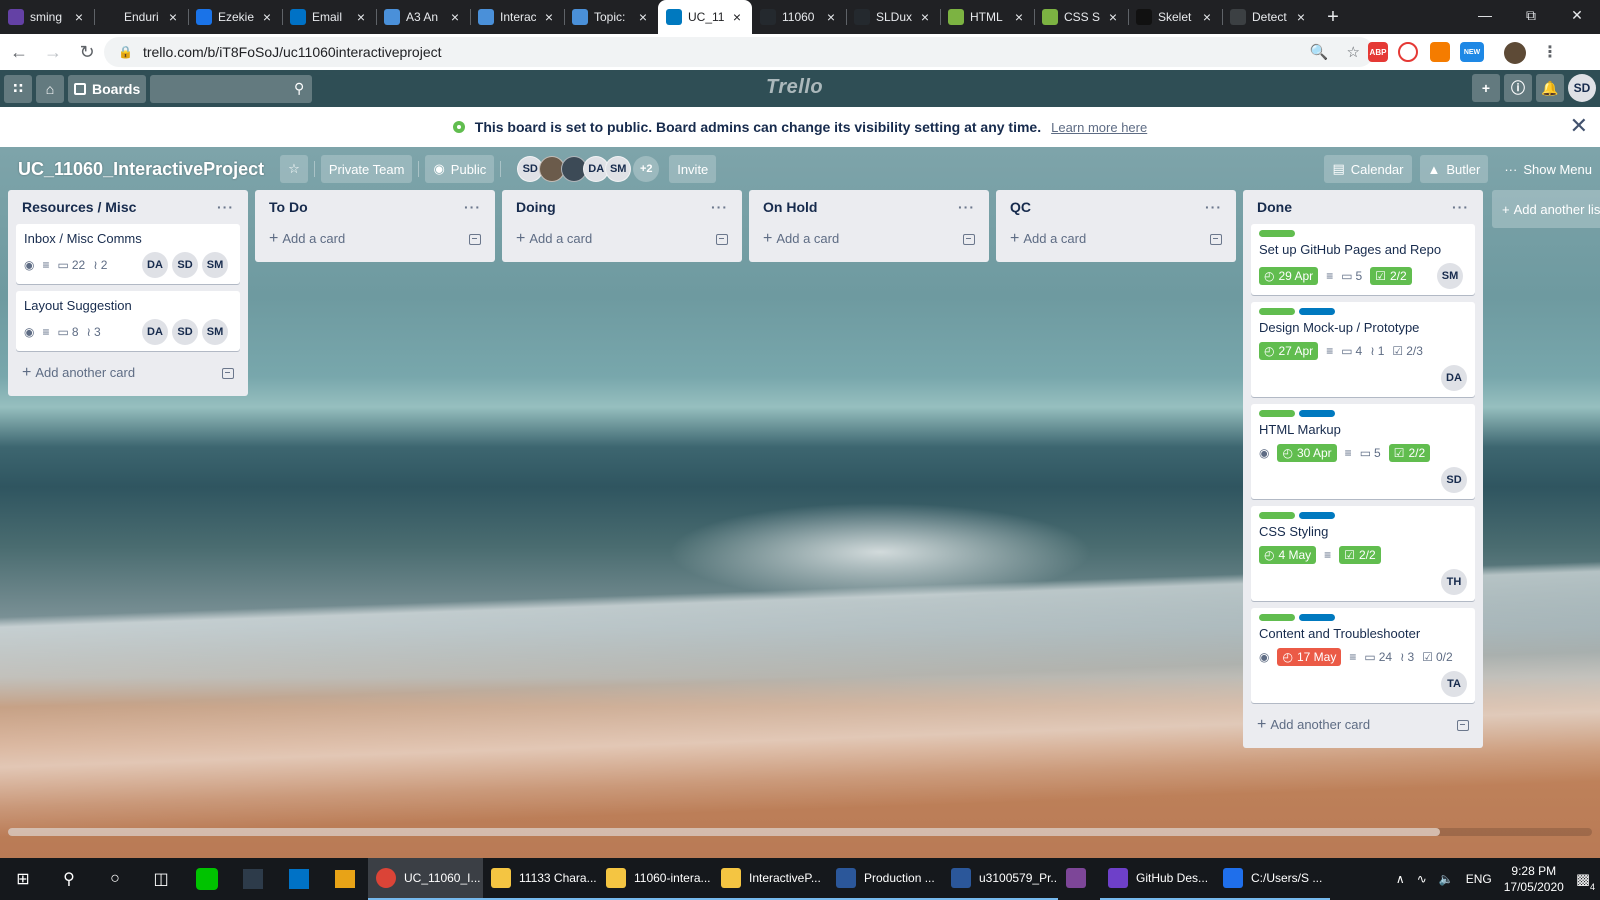 The width and height of the screenshot is (1600, 900). What do you see at coordinates (329, 17) in the screenshot?
I see `browser-tab: Email ×` at bounding box center [329, 17].